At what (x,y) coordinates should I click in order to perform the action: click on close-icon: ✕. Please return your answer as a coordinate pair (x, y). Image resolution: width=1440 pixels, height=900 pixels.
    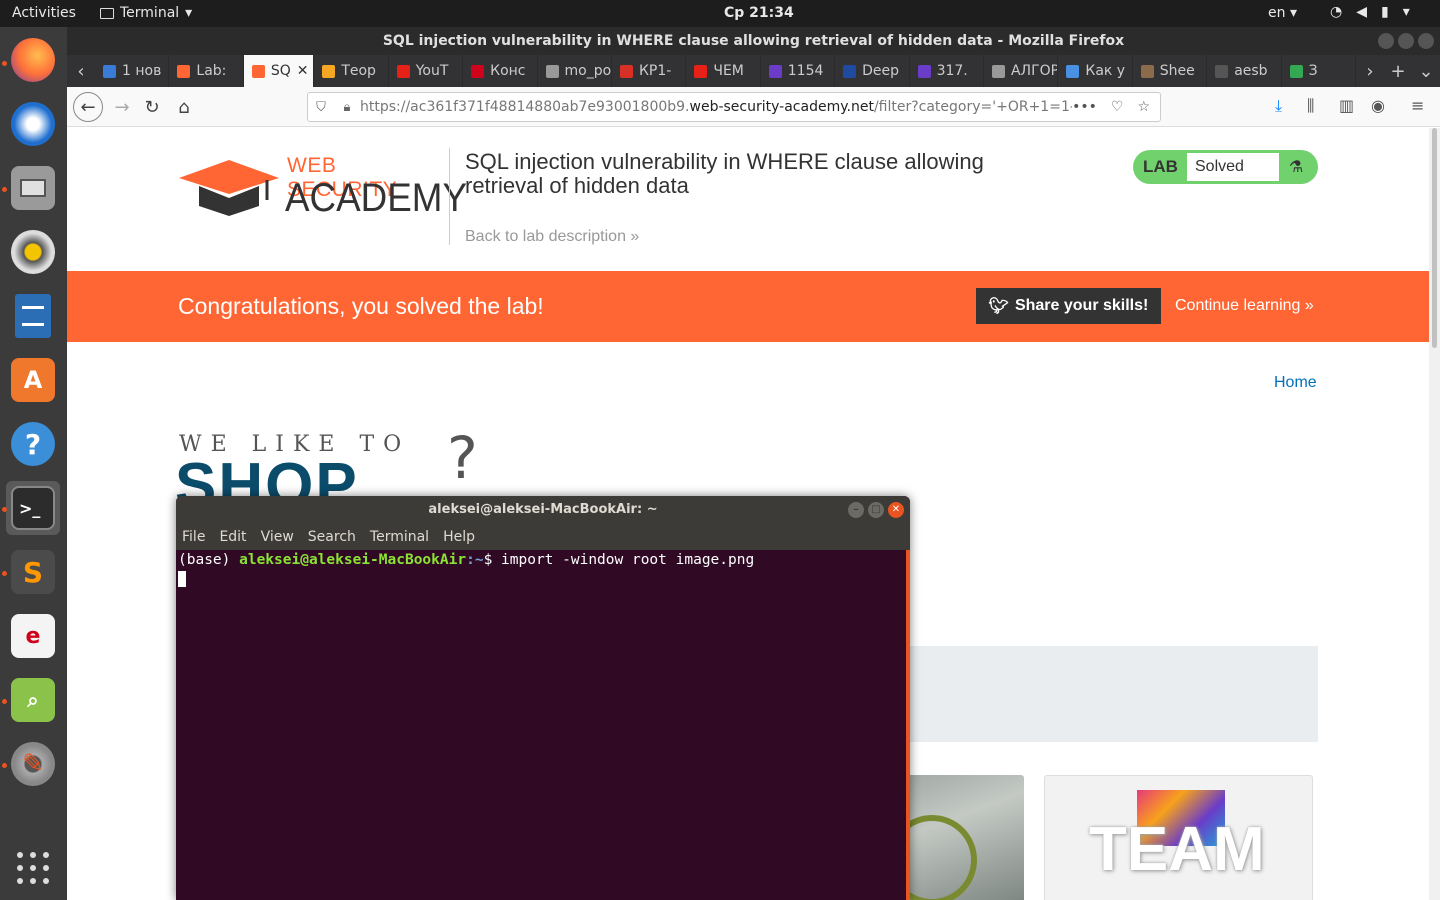
    Looking at the image, I should click on (896, 510).